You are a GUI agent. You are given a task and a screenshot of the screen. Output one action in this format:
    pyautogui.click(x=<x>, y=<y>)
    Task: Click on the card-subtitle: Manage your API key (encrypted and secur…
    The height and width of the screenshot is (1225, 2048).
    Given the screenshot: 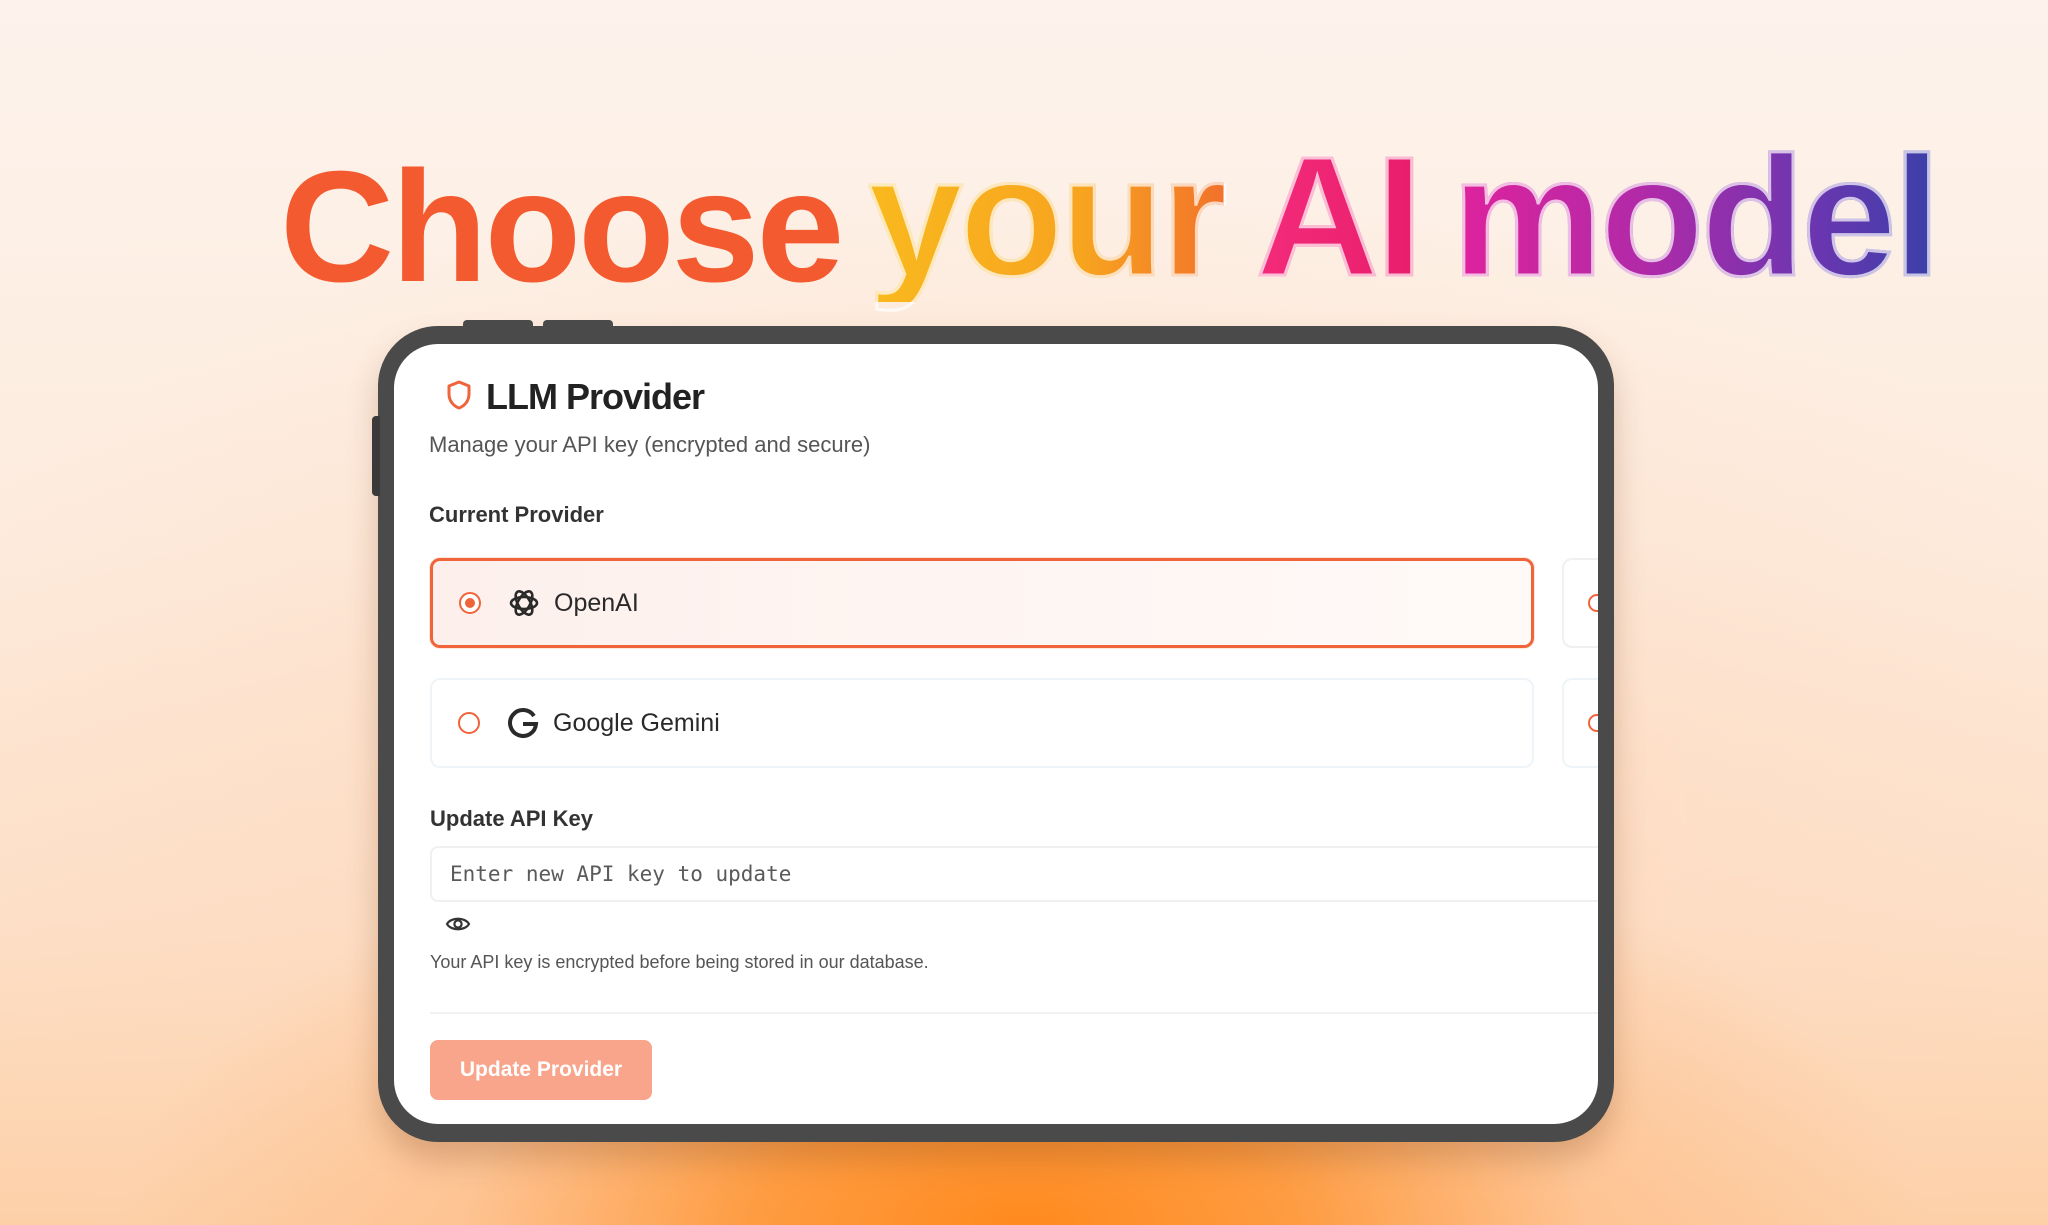 What is the action you would take?
    pyautogui.click(x=650, y=444)
    